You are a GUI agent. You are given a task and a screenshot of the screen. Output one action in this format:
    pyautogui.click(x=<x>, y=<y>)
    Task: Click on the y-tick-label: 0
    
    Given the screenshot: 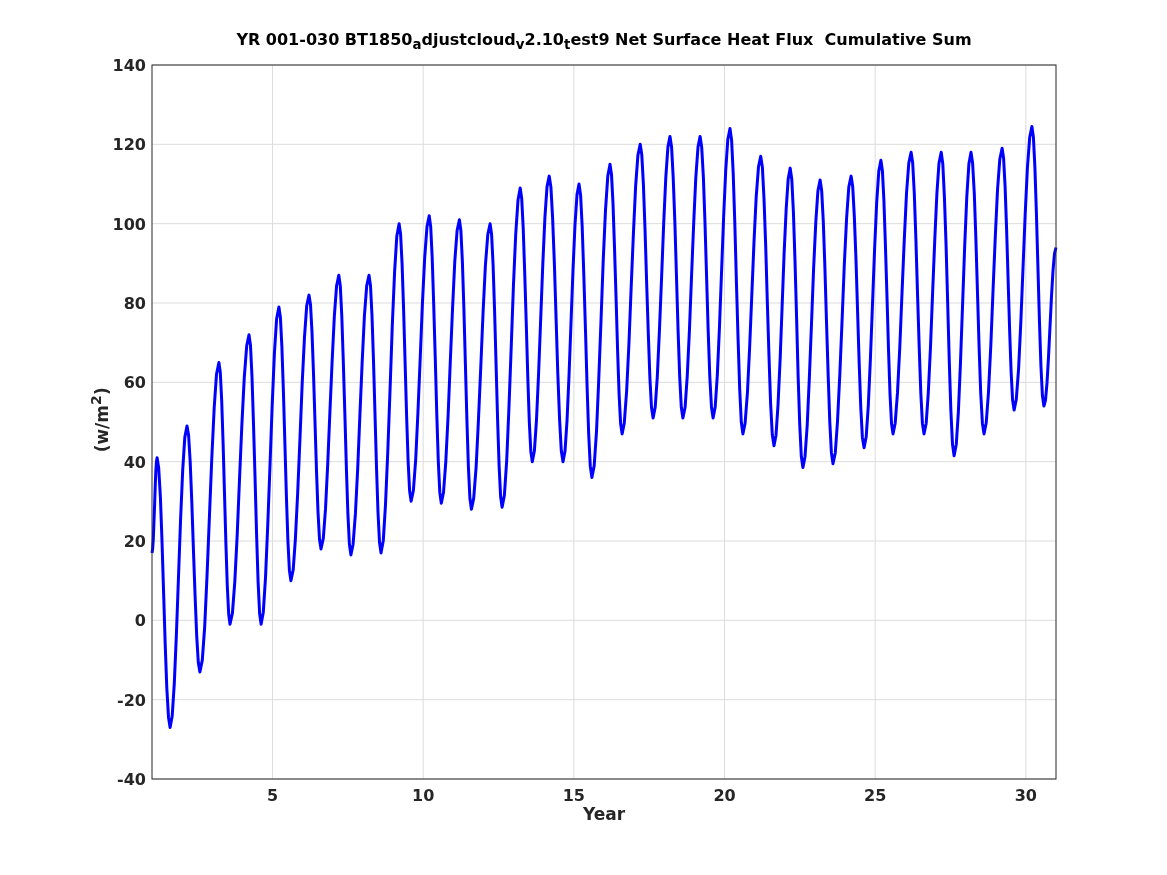 What is the action you would take?
    pyautogui.click(x=140, y=621)
    